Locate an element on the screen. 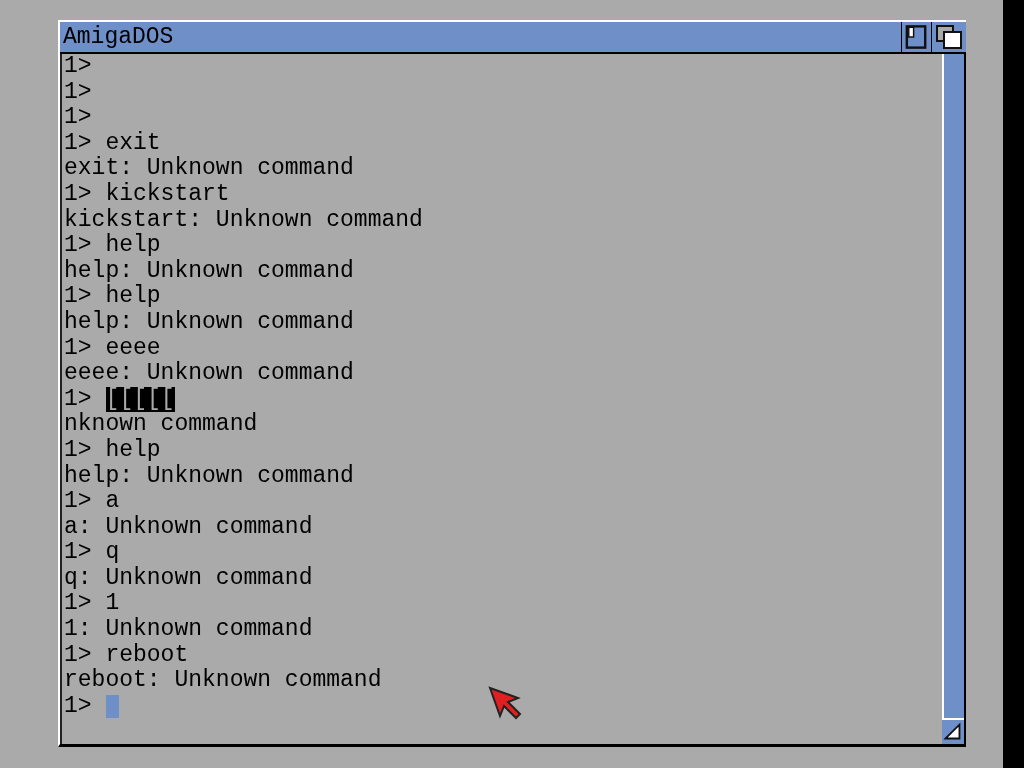  output-line: eeee: Unknown command is located at coordinates (209, 374).